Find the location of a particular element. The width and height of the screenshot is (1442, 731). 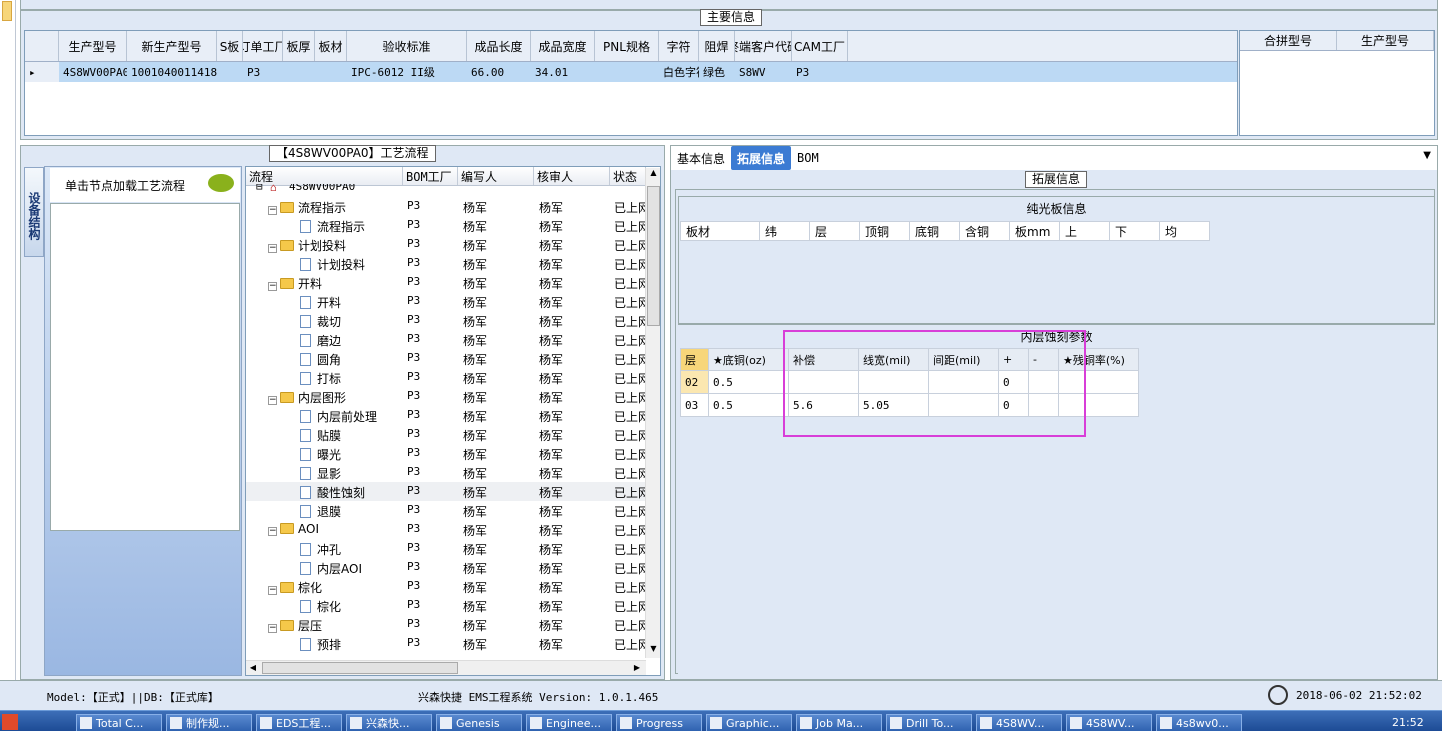

main-col-header: 订单工厂 is located at coordinates (263, 46).